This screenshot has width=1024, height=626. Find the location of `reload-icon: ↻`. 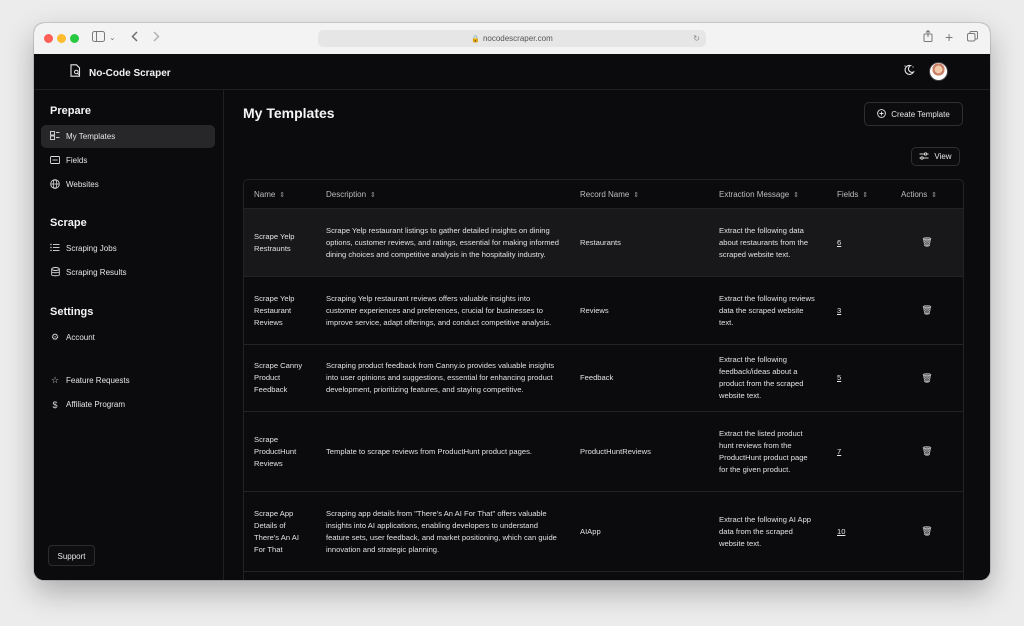

reload-icon: ↻ is located at coordinates (696, 38).